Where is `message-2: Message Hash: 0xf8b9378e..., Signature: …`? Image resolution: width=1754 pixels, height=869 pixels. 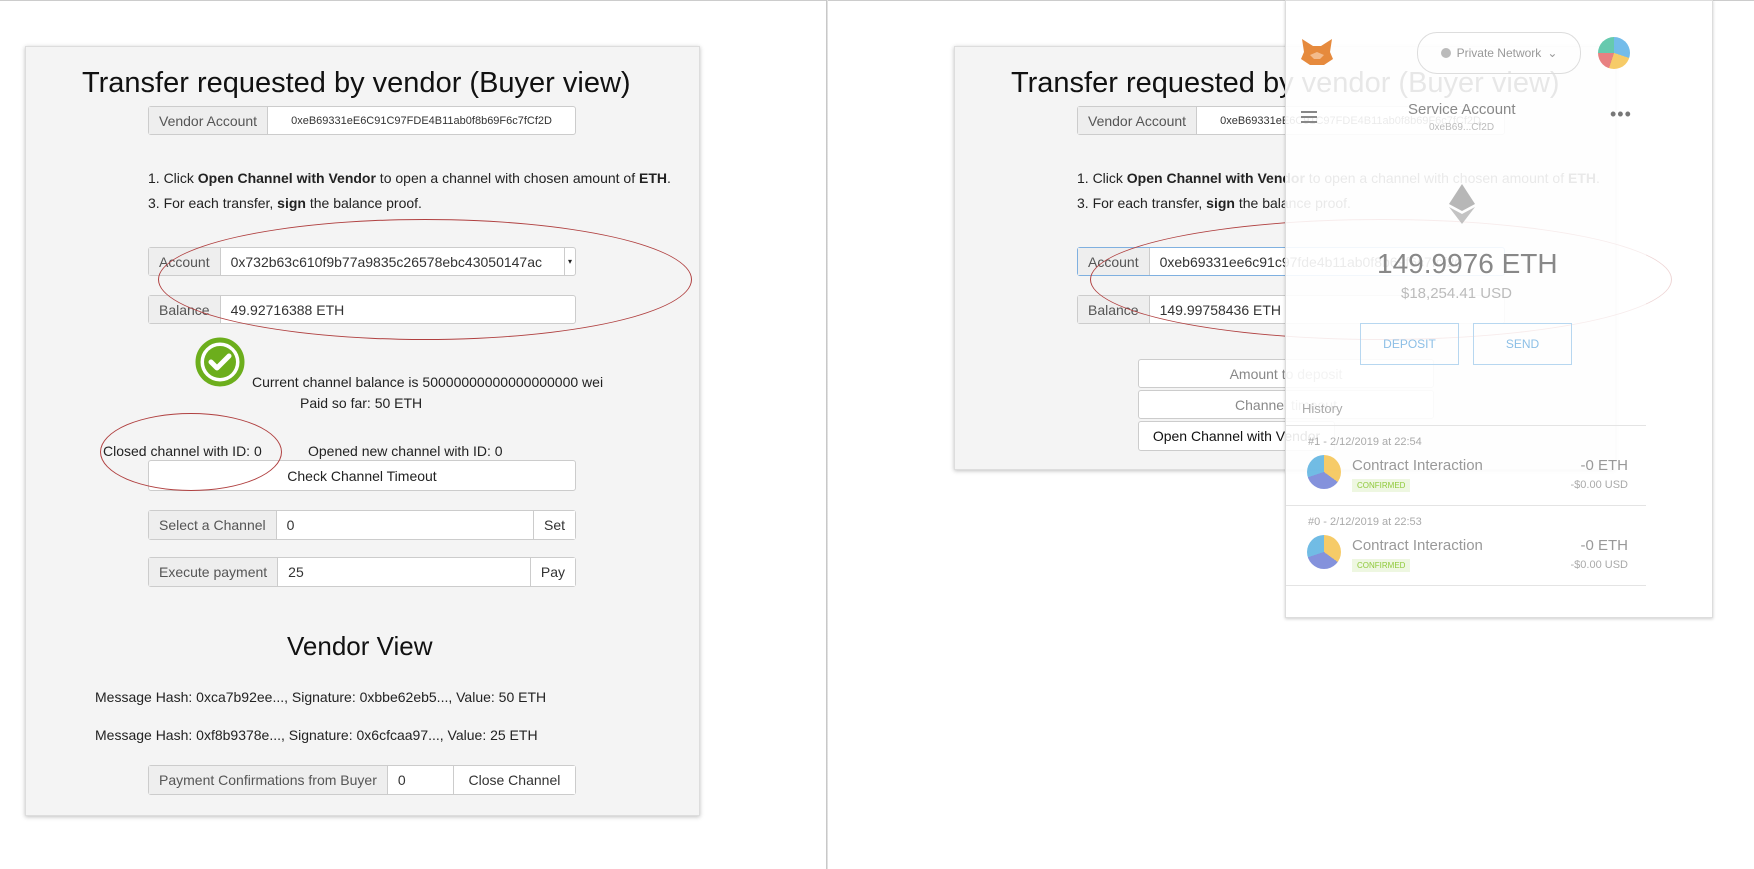
message-2: Message Hash: 0xf8b9378e..., Signature: … is located at coordinates (316, 735).